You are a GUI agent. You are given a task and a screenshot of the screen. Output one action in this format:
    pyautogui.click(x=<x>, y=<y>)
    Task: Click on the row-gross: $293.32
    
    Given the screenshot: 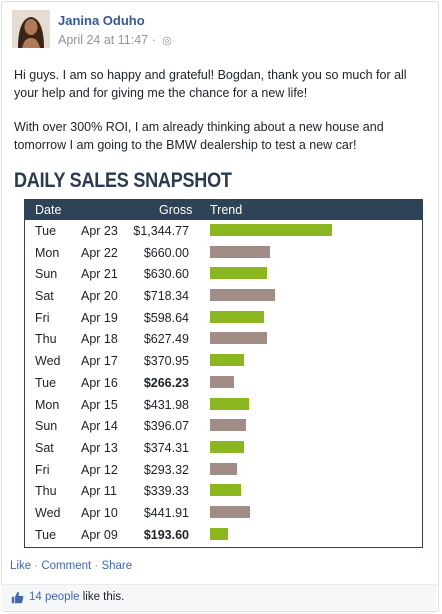 What is the action you would take?
    pyautogui.click(x=166, y=469)
    